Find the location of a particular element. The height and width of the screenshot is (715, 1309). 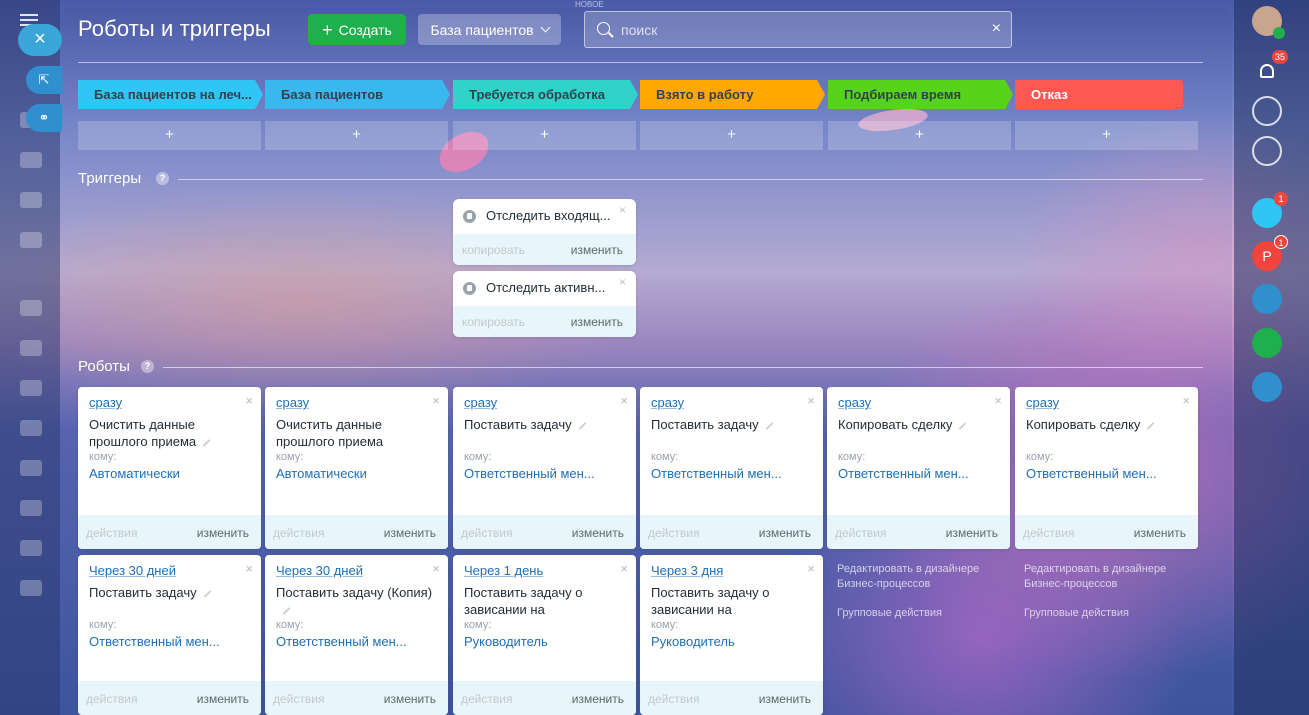

stage-4: Подбираем время is located at coordinates (920, 94).